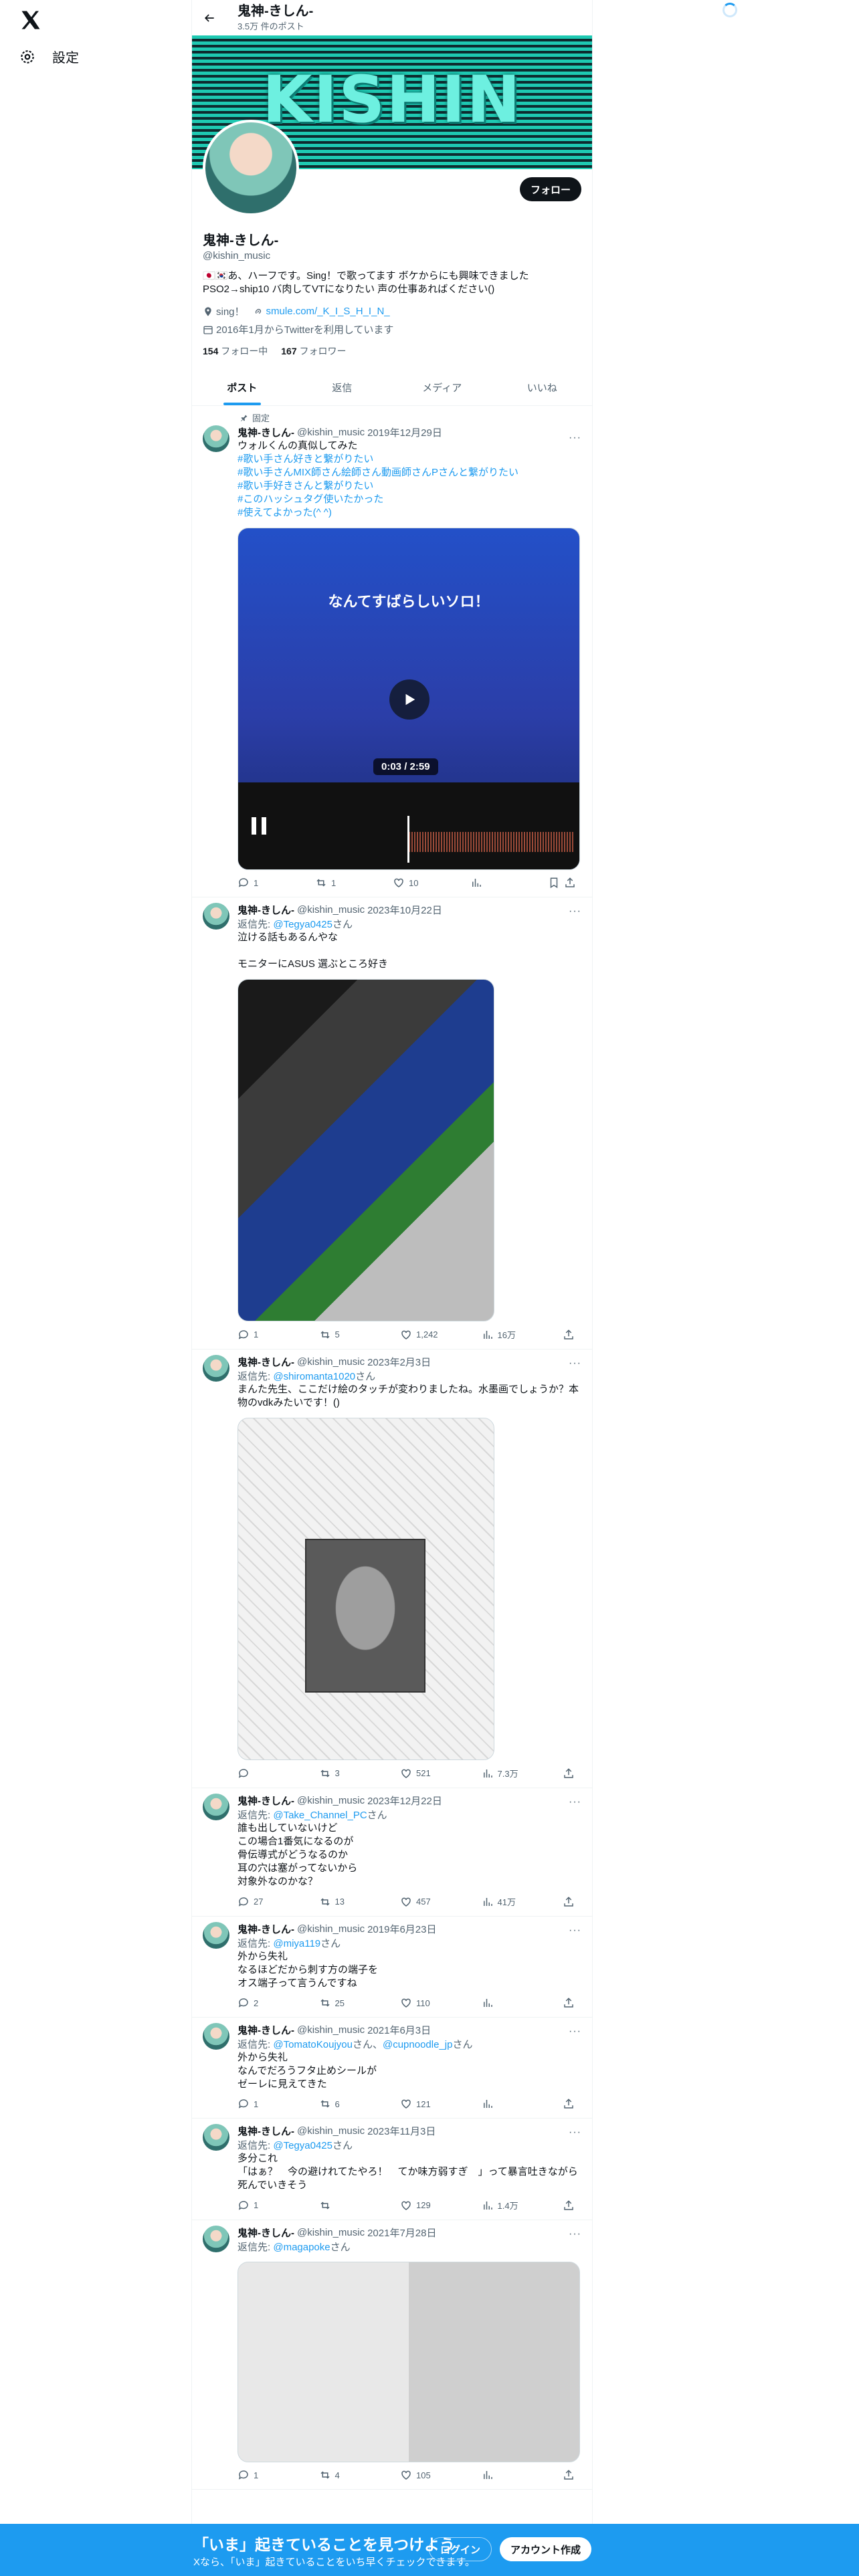  I want to click on like-button: 121, so click(420, 2104).